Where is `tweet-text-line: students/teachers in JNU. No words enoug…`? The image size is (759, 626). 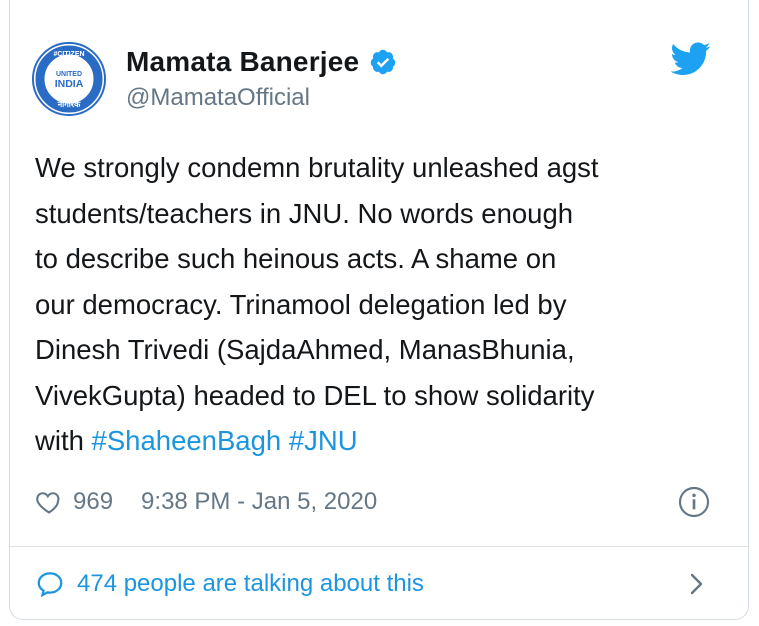
tweet-text-line: students/teachers in JNU. No words enoug… is located at coordinates (304, 213).